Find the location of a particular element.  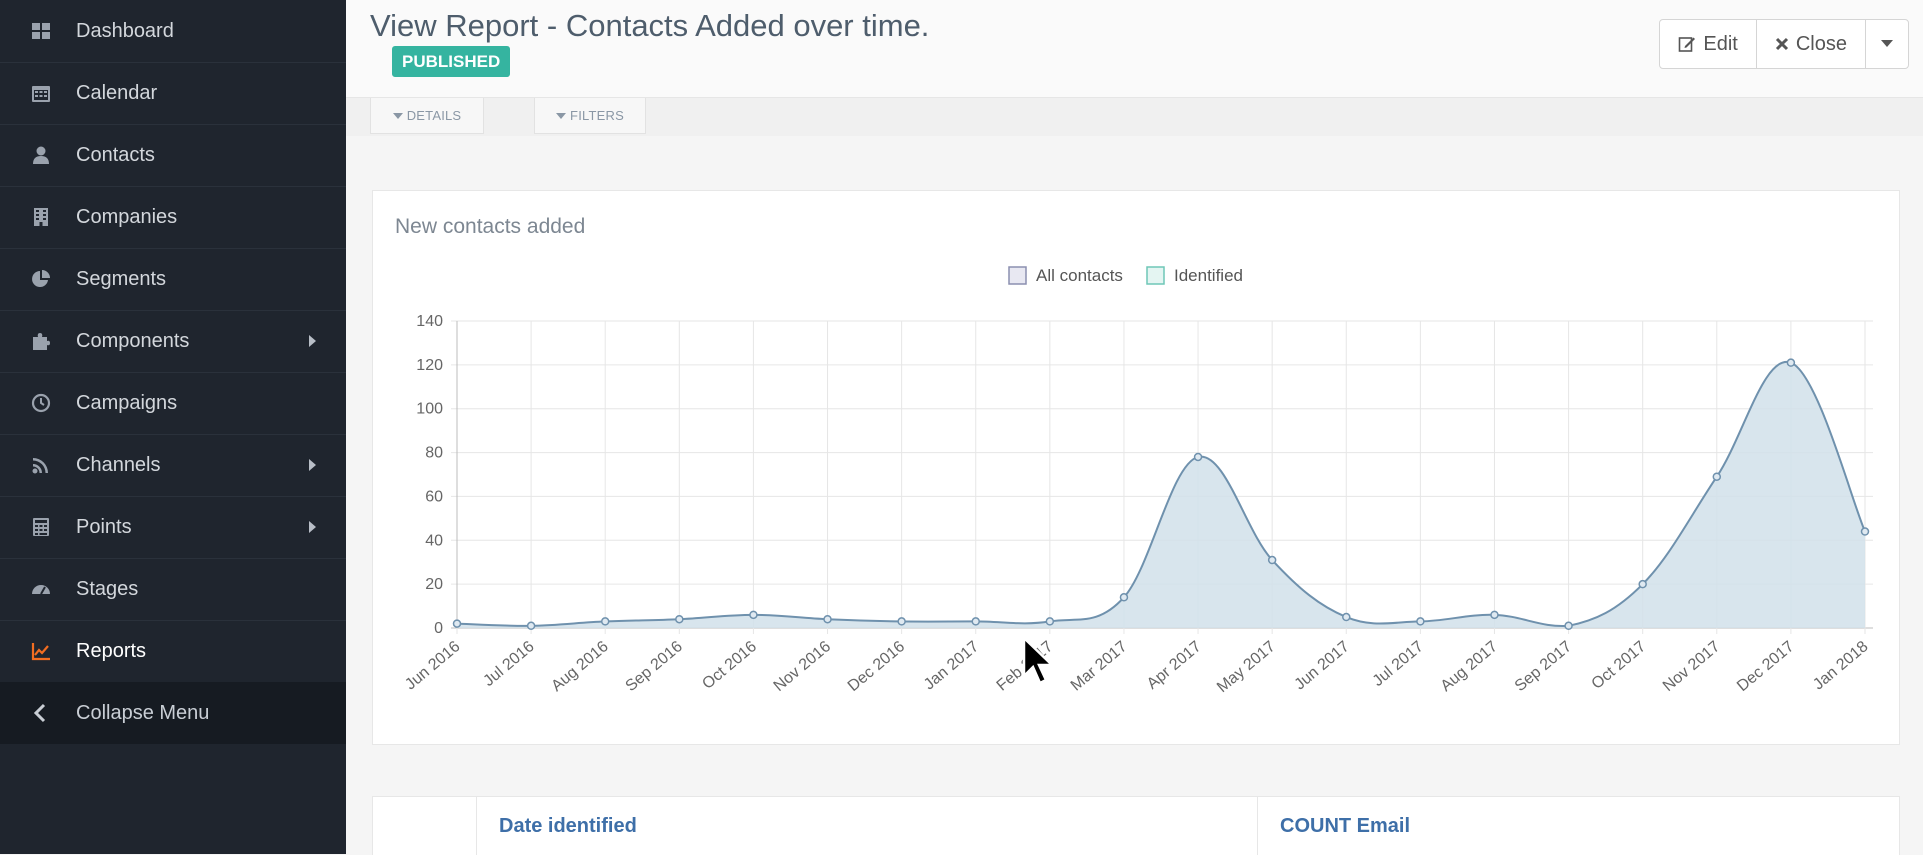

y-tick-label: 0 is located at coordinates (438, 628).